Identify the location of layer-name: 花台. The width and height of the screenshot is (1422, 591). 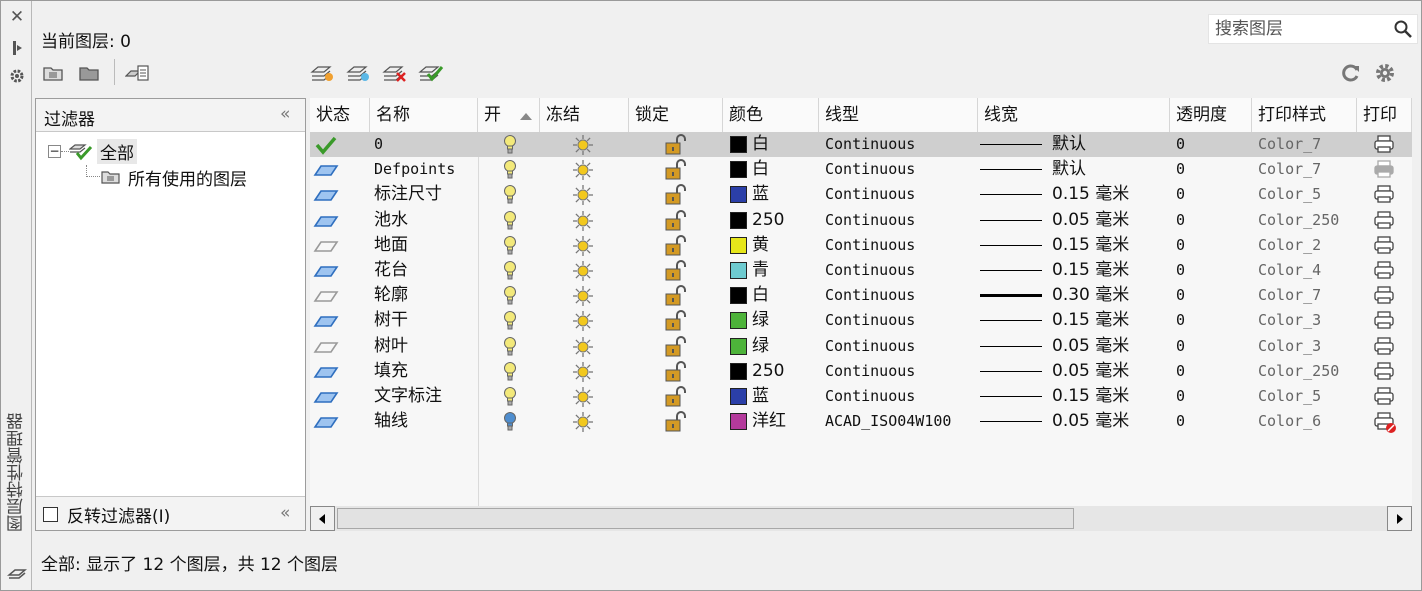
(391, 270).